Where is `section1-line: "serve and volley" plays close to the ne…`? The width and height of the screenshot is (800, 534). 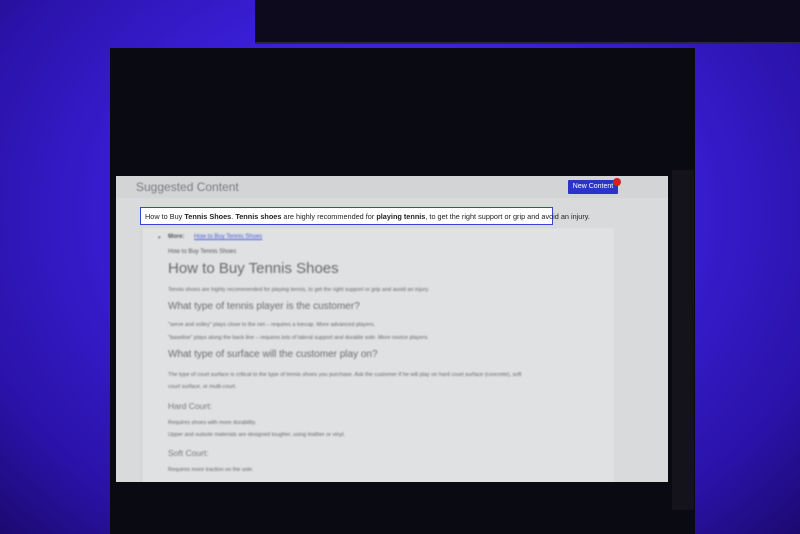 section1-line: "serve and volley" plays close to the ne… is located at coordinates (272, 325).